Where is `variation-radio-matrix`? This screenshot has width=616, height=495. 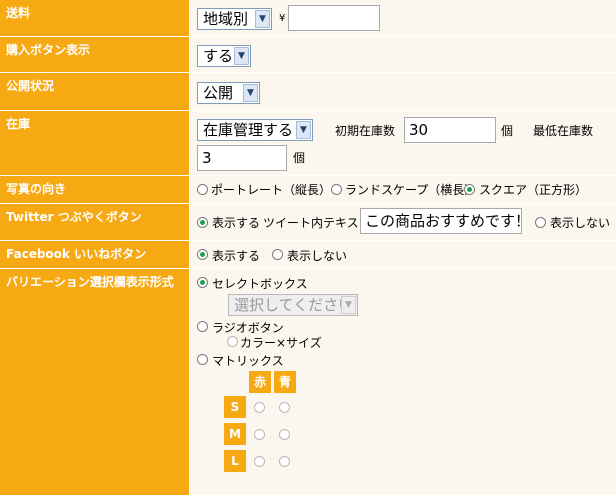 variation-radio-matrix is located at coordinates (202, 359).